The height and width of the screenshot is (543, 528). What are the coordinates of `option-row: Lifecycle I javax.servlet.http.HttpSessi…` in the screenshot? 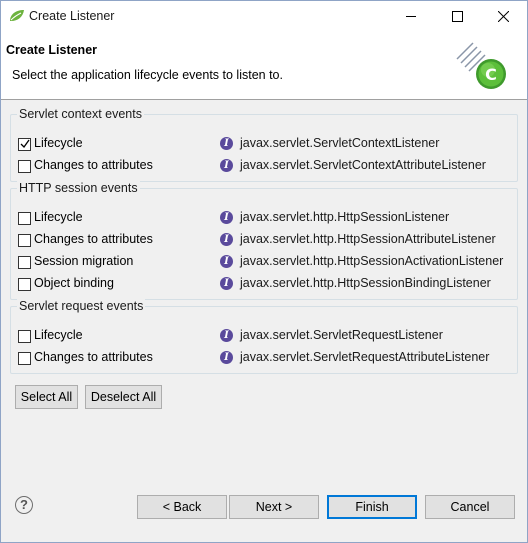 It's located at (265, 218).